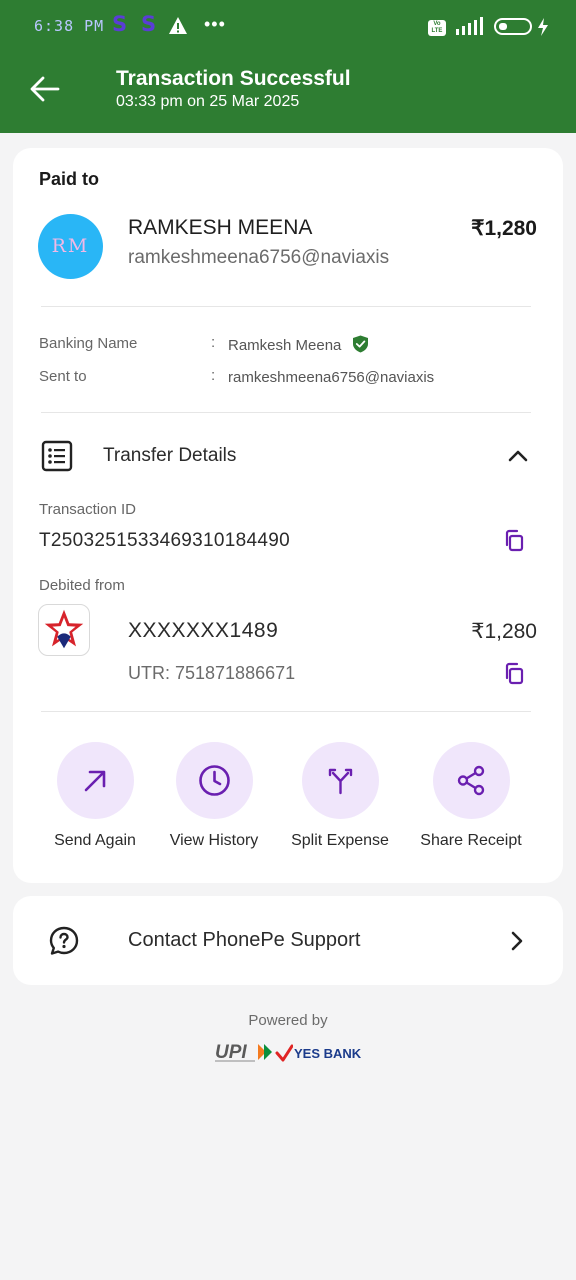  Describe the element at coordinates (64, 940) in the screenshot. I see `help-chat-icon` at that location.